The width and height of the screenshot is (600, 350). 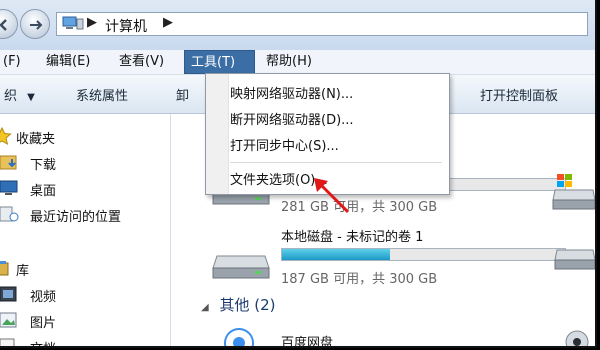 What do you see at coordinates (239, 337) in the screenshot?
I see `baidu-netdisk-icon` at bounding box center [239, 337].